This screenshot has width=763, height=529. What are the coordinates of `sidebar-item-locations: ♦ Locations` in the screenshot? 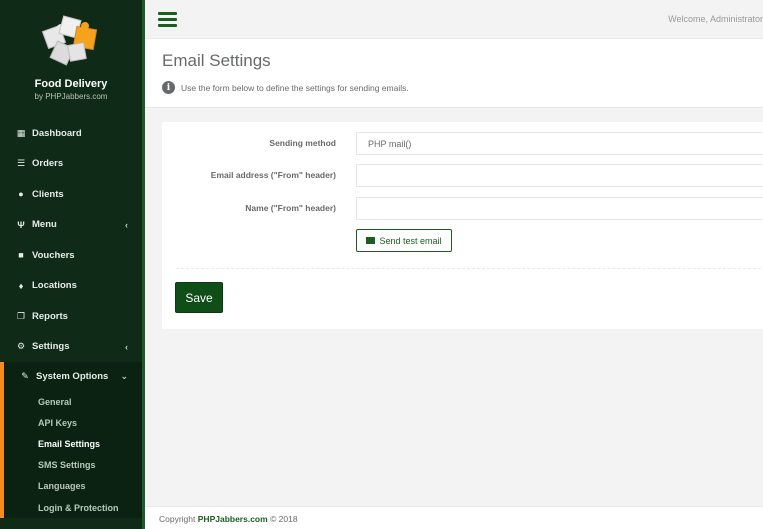 It's located at (71, 286).